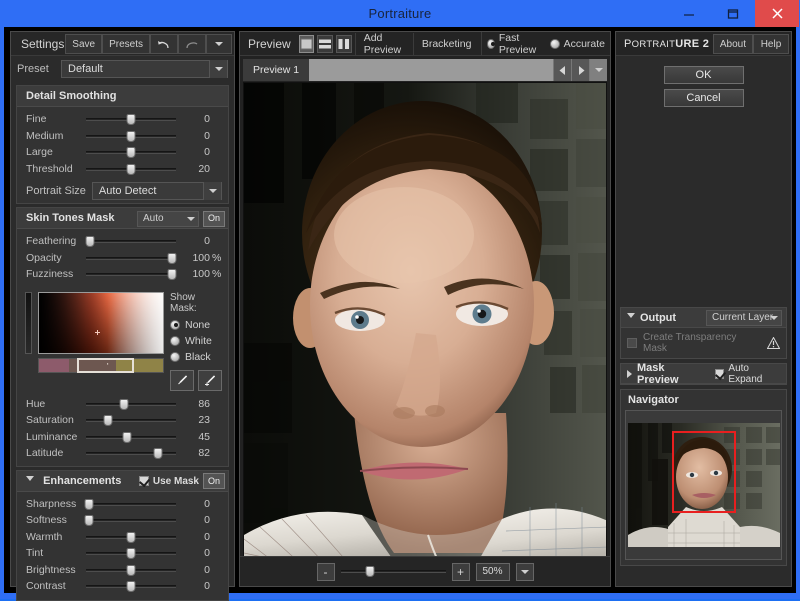 The width and height of the screenshot is (800, 601). Describe the element at coordinates (106, 365) in the screenshot. I see `hue-range-selection` at that location.